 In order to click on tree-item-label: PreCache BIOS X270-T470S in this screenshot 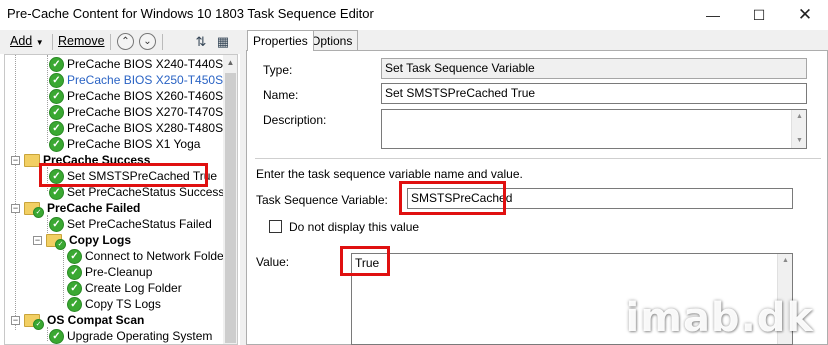, I will do `click(145, 112)`.